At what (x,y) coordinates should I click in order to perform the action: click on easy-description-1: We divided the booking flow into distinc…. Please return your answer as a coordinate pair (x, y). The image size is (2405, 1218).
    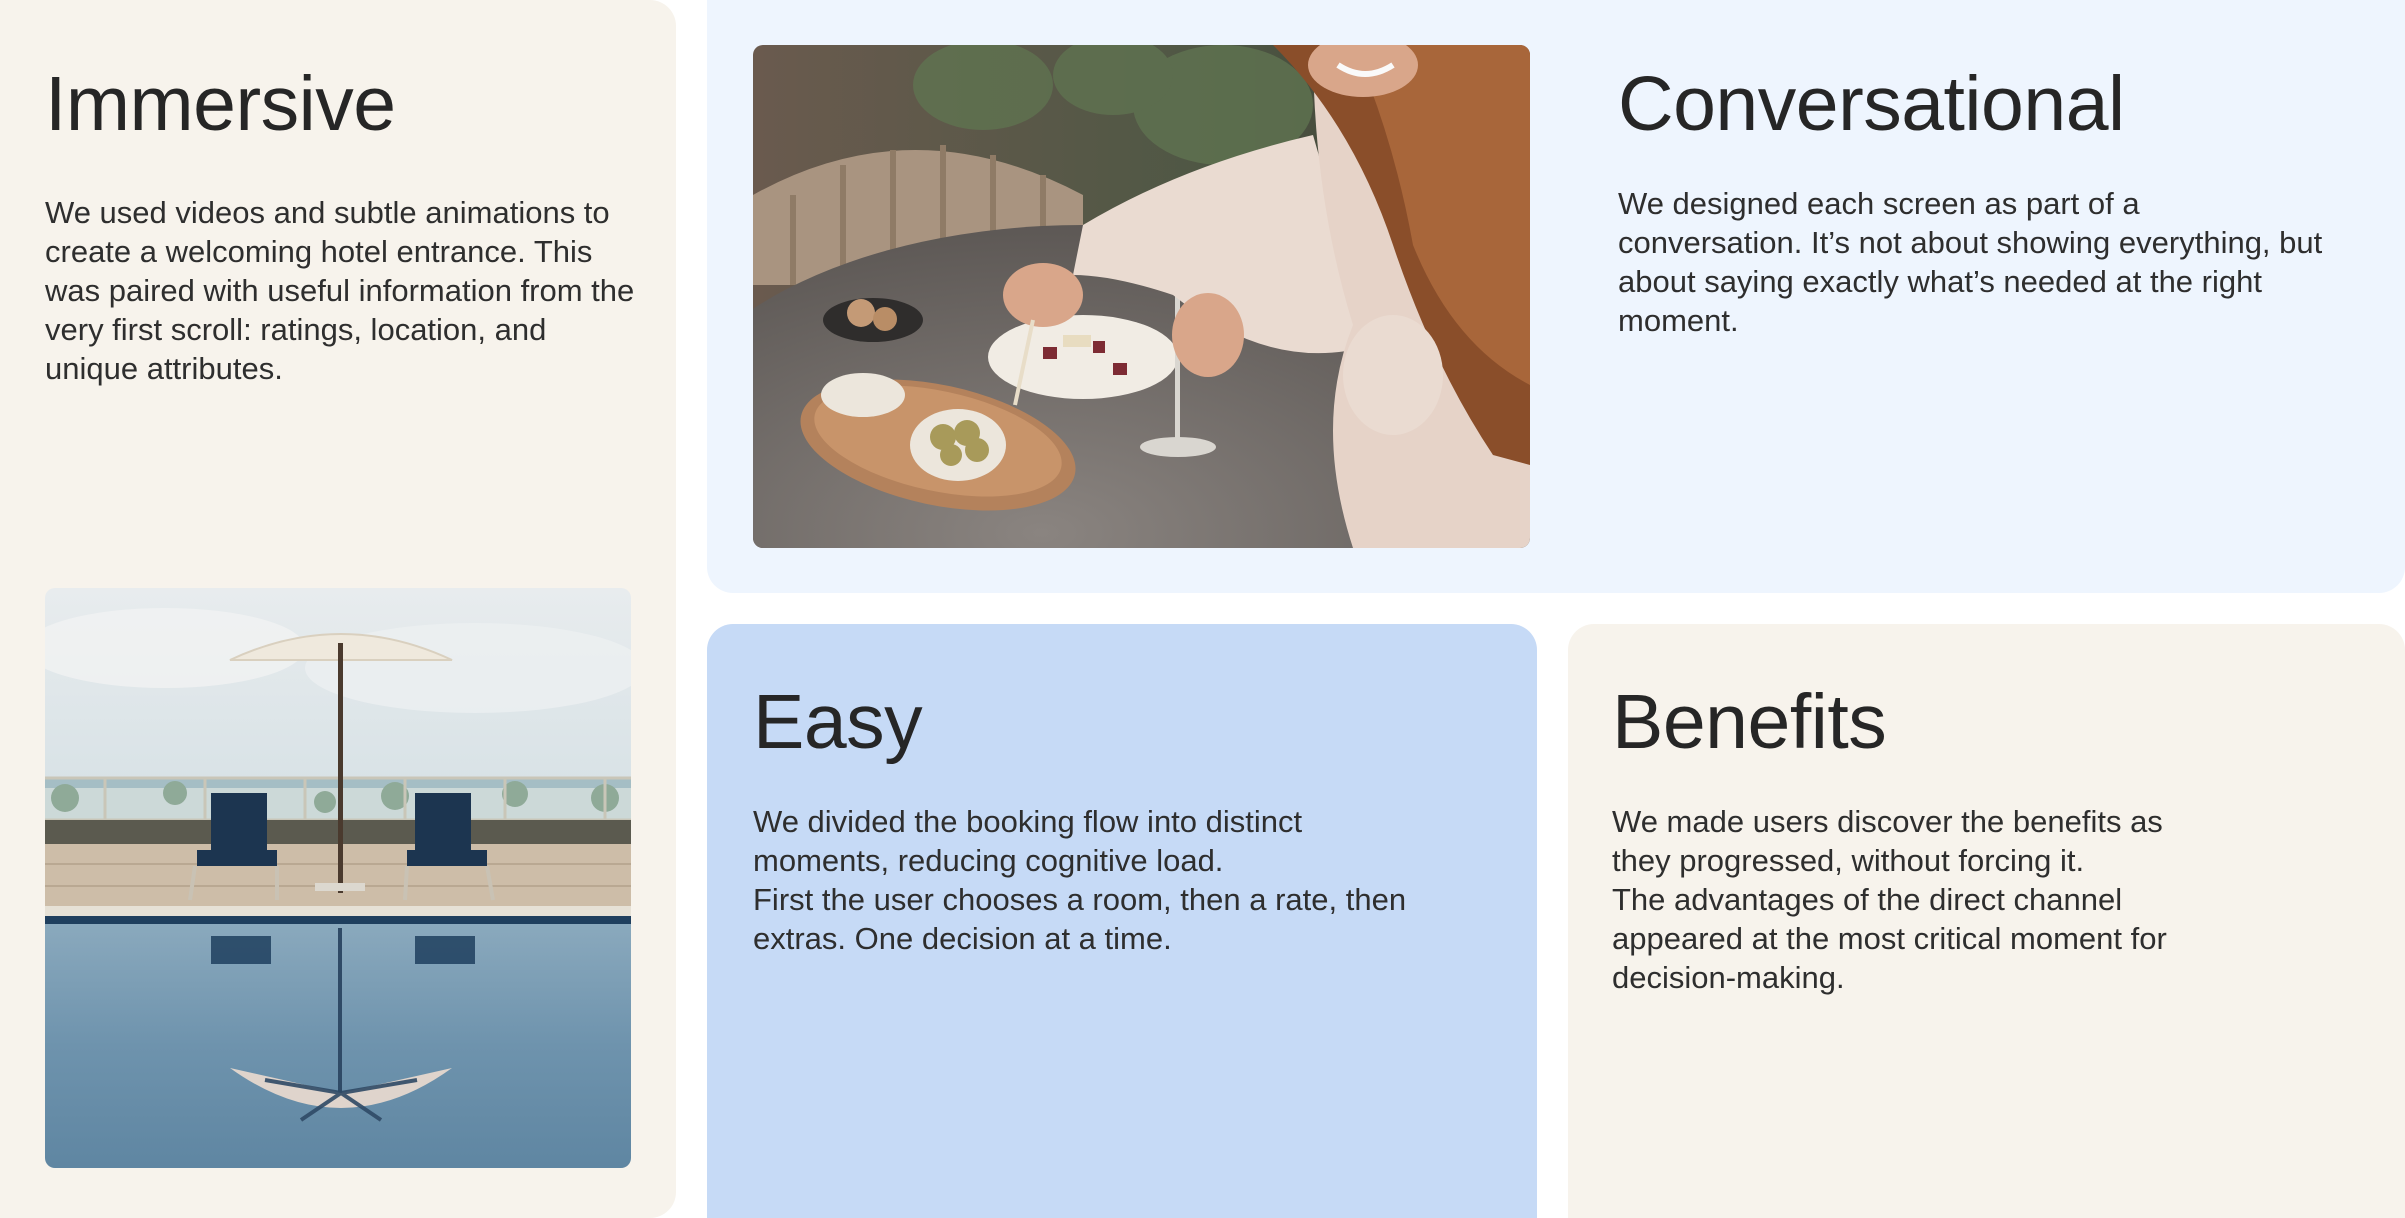
    Looking at the image, I should click on (1028, 841).